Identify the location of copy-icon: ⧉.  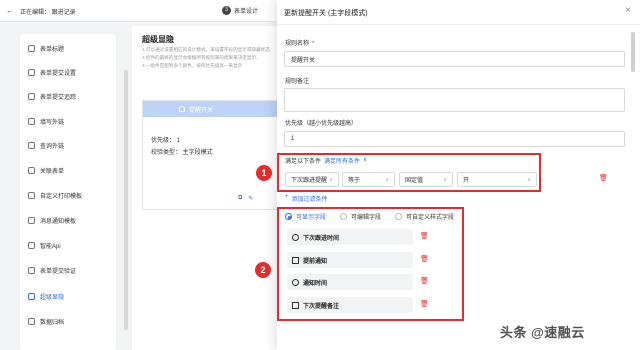
(240, 198).